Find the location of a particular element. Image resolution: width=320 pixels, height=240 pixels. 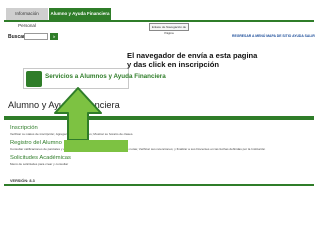

annotation-arrow is located at coordinates (91, 119).